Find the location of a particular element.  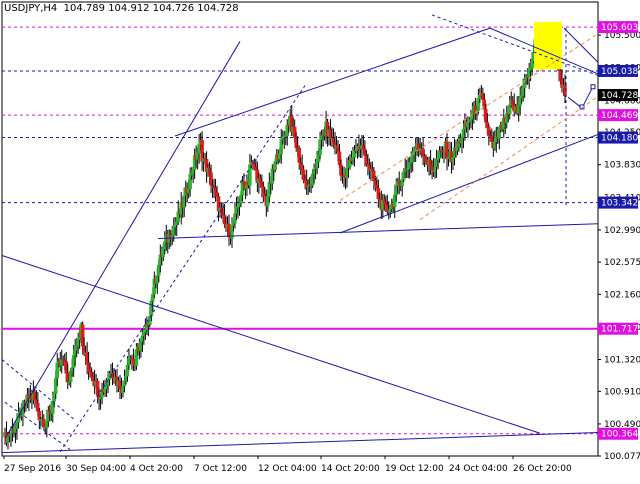

y-tick-label-8: 102.160 is located at coordinates (622, 295).